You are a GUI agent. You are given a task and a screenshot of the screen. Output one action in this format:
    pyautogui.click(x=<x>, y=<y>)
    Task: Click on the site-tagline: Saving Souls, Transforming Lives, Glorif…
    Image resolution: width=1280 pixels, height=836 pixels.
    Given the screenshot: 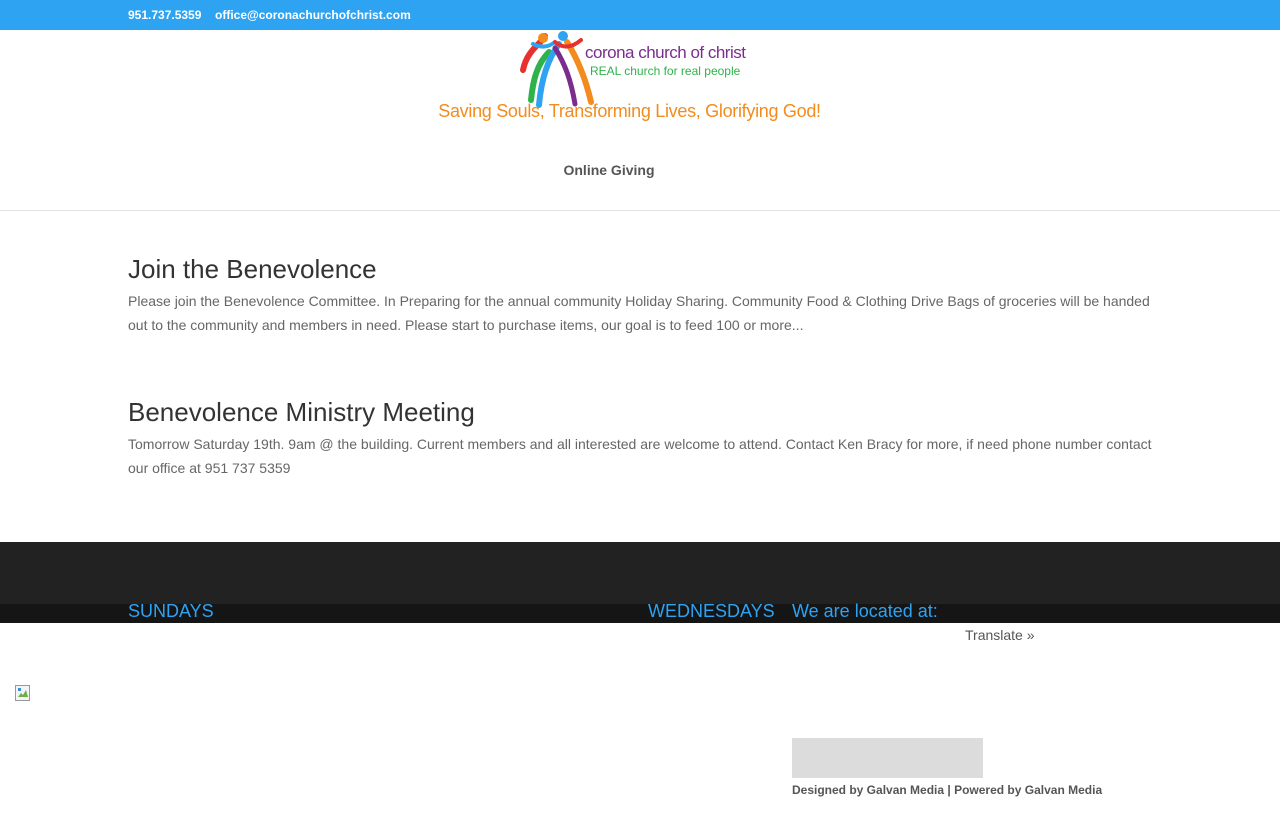 What is the action you would take?
    pyautogui.click(x=629, y=111)
    